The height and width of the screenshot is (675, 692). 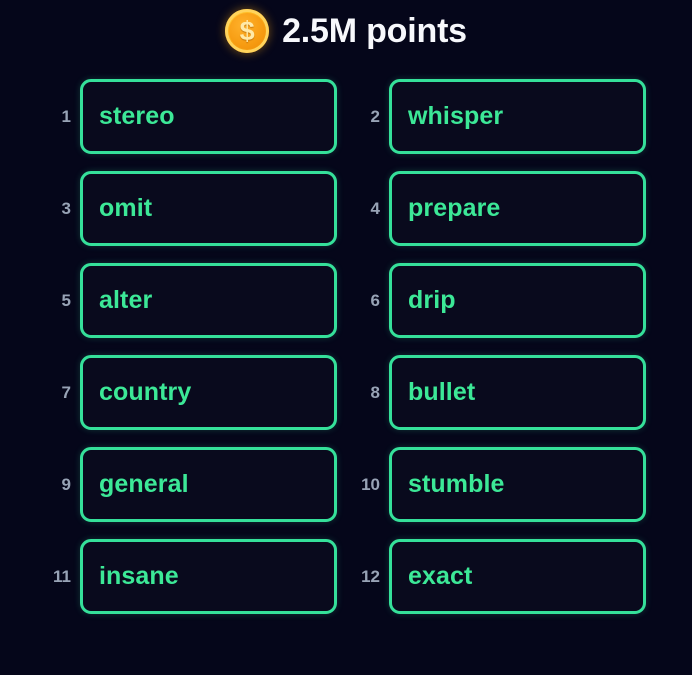 I want to click on word-index-label: 10, so click(x=370, y=484).